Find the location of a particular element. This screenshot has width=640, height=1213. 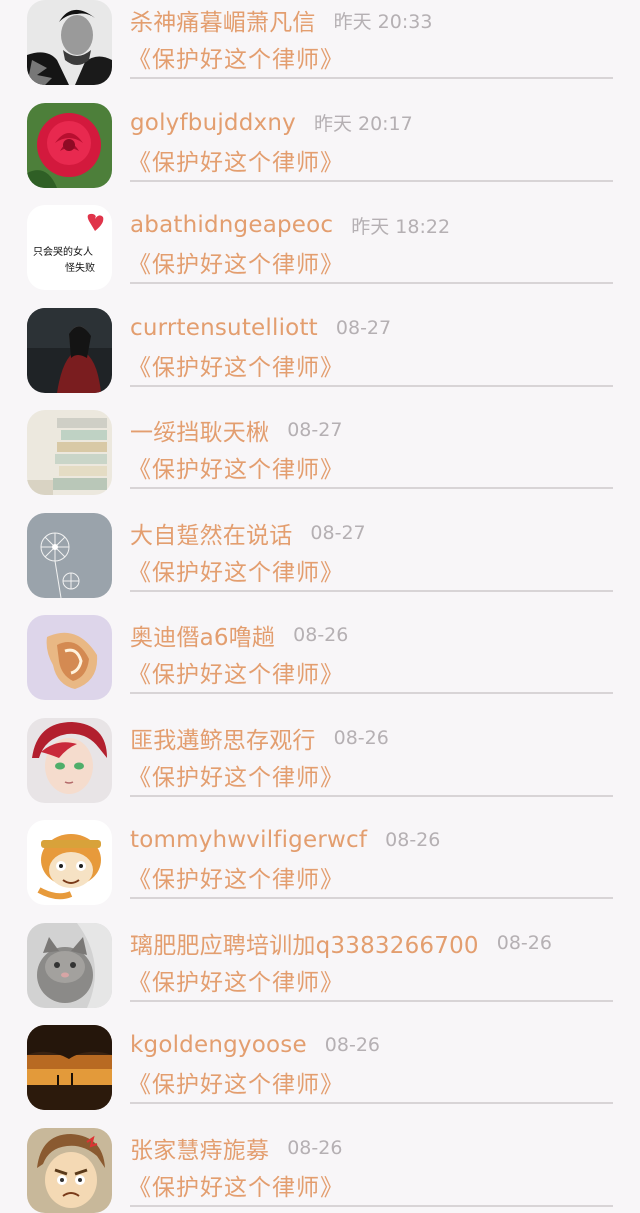

sender-line: 大自踅然在说话 08-27 is located at coordinates (248, 533).